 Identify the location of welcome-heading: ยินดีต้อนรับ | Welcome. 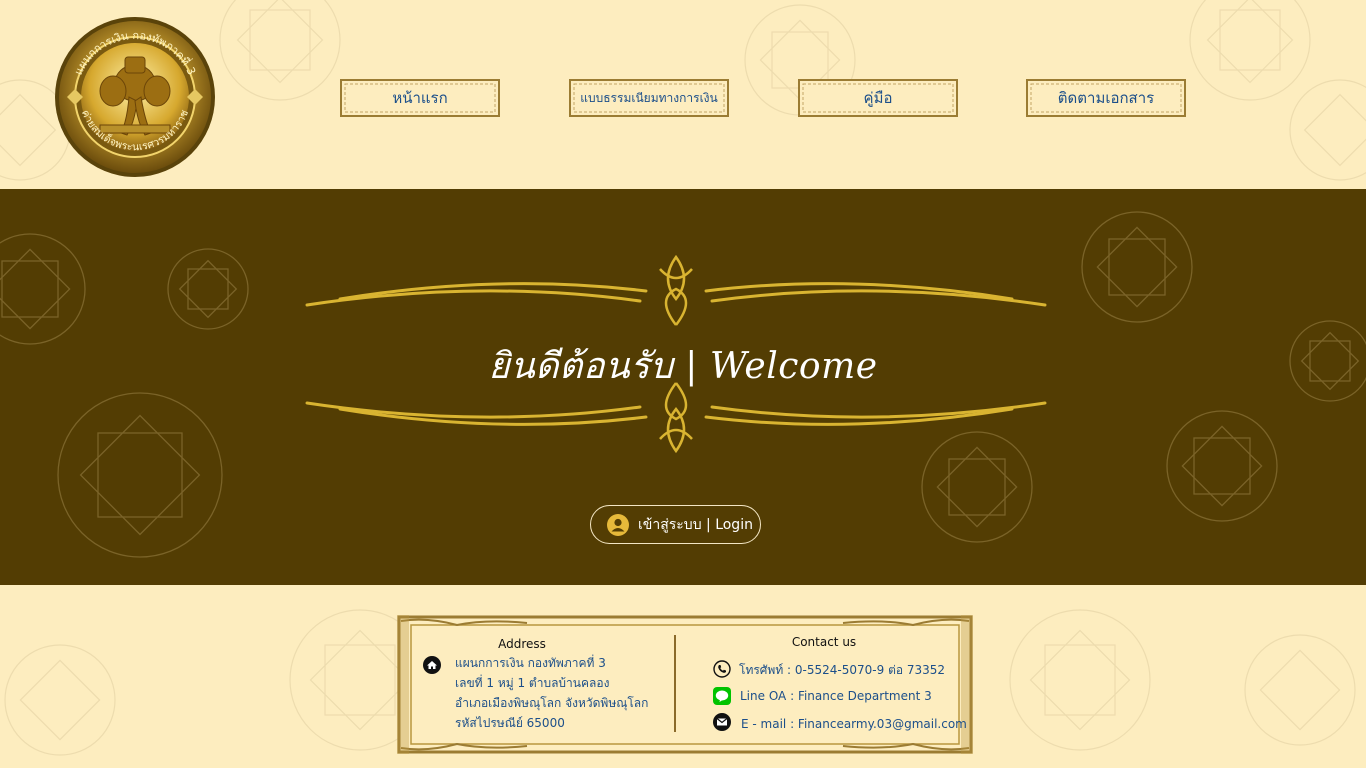
(683, 366).